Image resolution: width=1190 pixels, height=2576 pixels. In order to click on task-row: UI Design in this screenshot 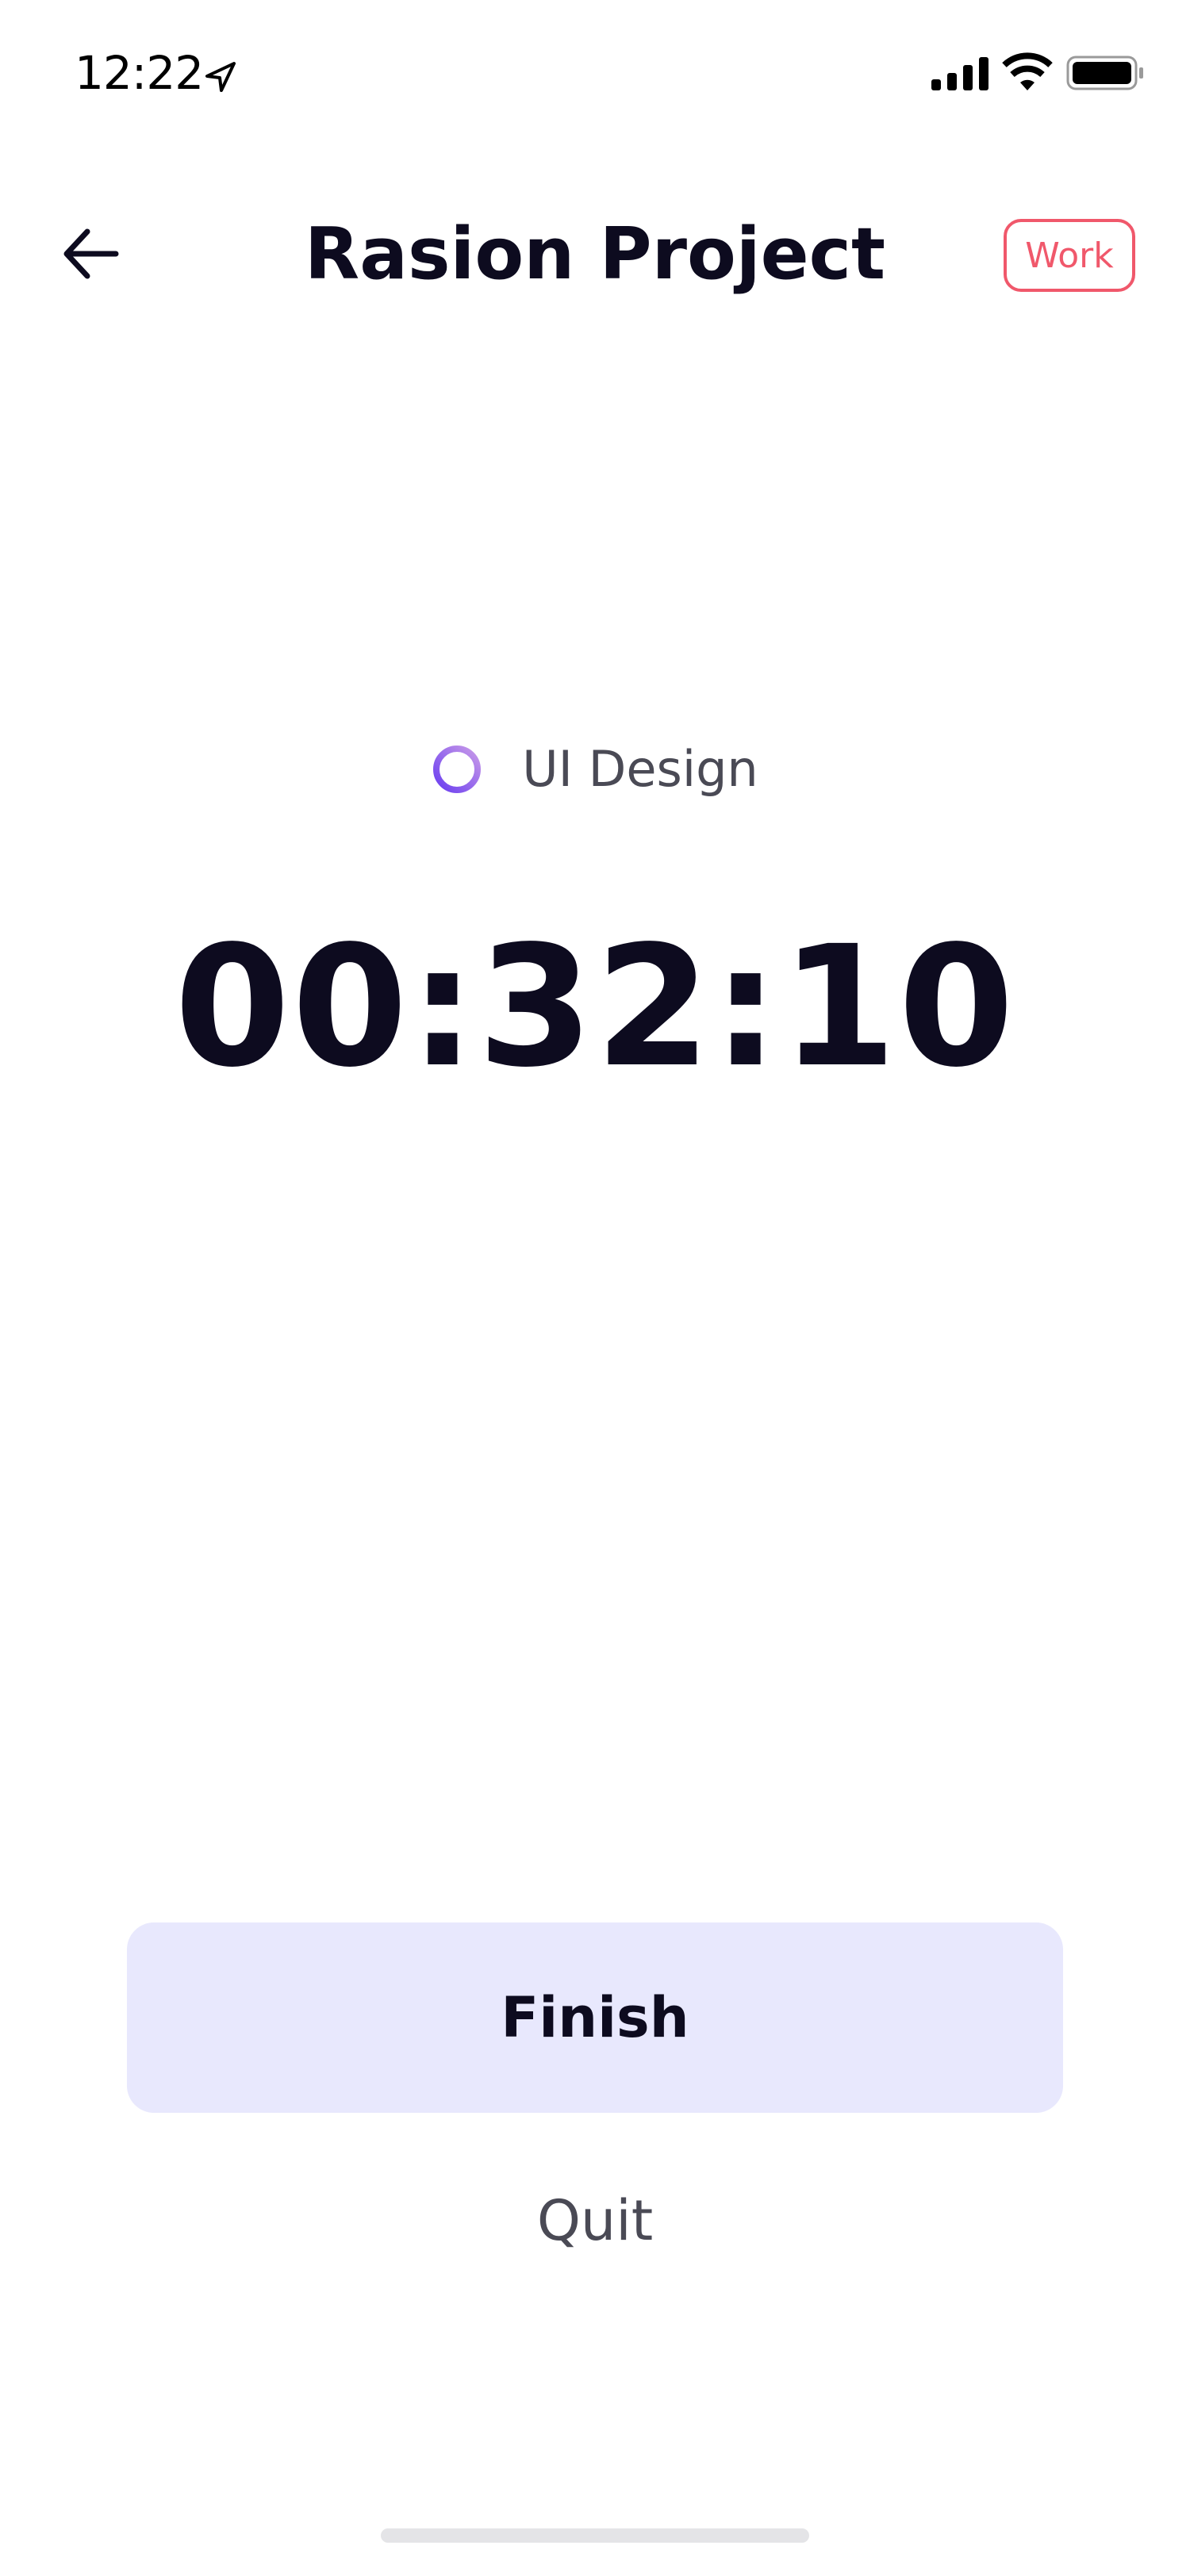, I will do `click(595, 769)`.